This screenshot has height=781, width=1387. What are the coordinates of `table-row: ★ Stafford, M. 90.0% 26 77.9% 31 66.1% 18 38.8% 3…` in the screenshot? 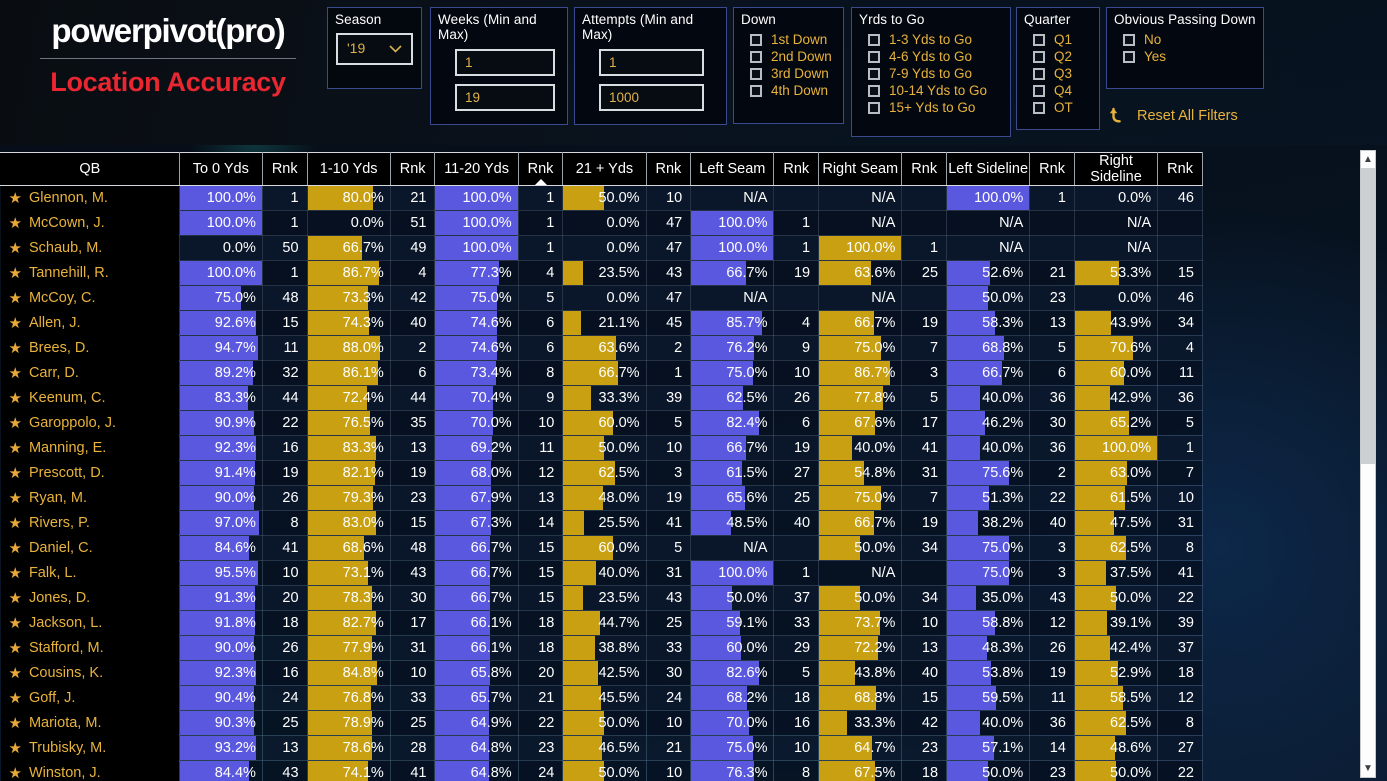 It's located at (601, 648).